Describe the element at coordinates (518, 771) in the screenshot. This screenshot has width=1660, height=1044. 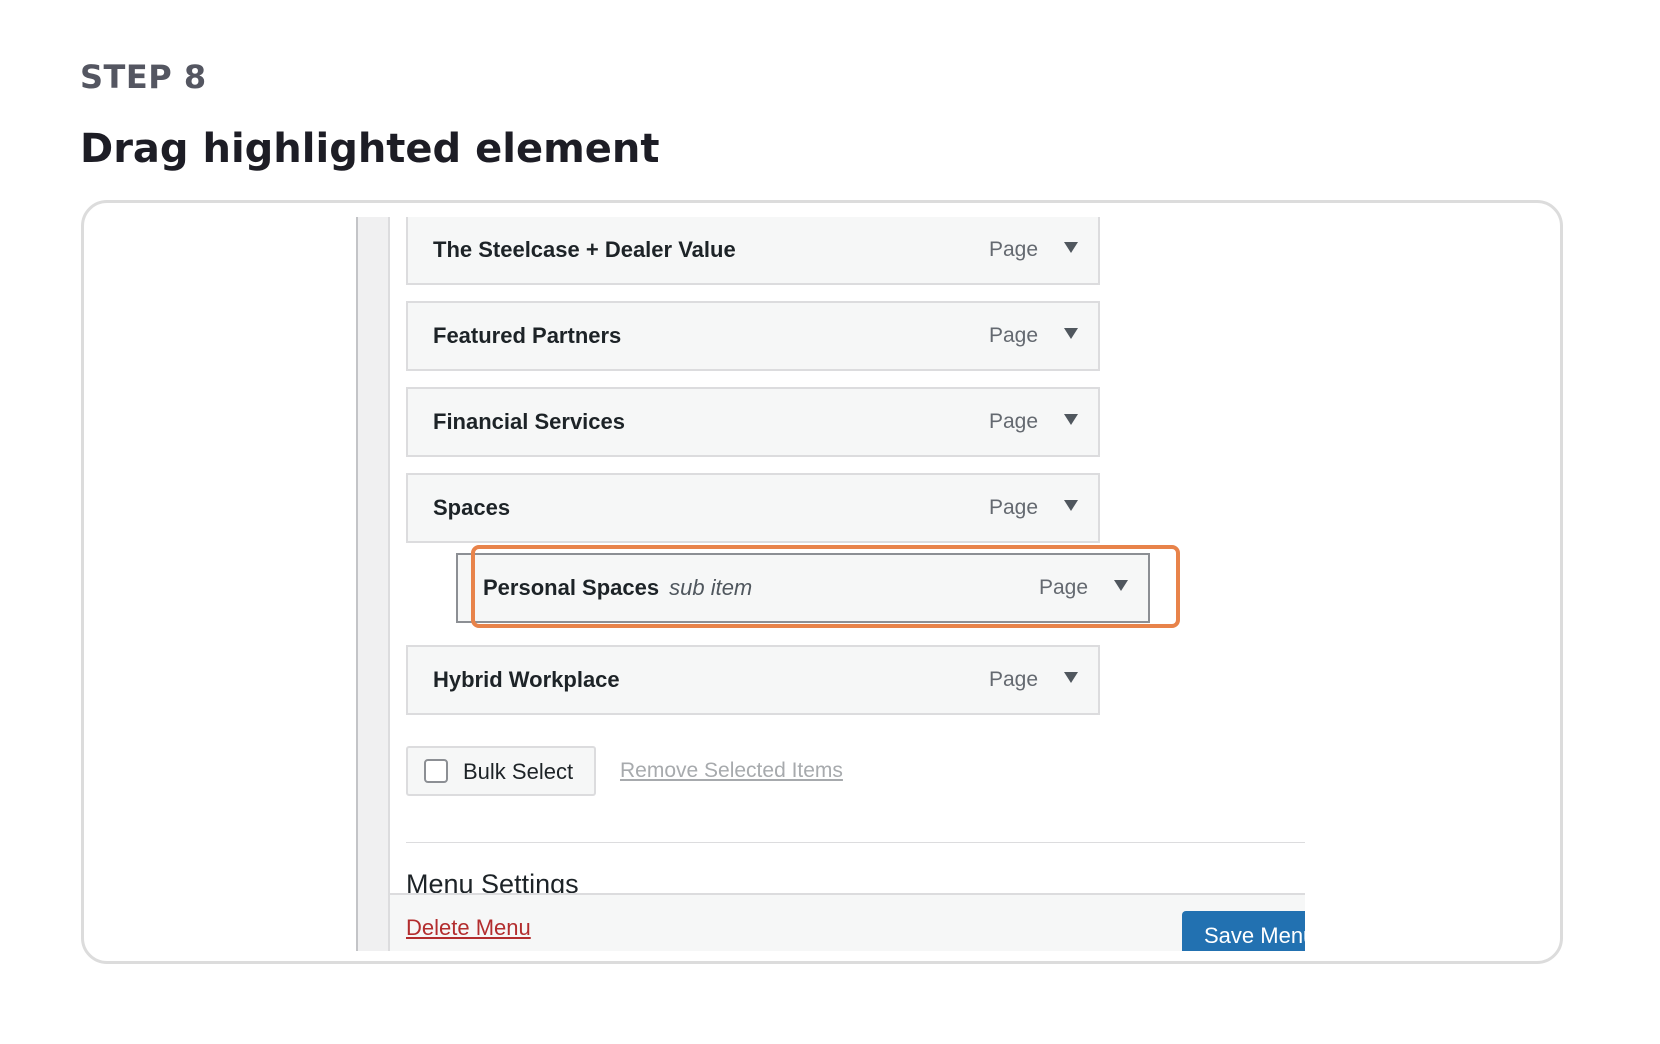
I see `bulk-select-label: Bulk Select` at that location.